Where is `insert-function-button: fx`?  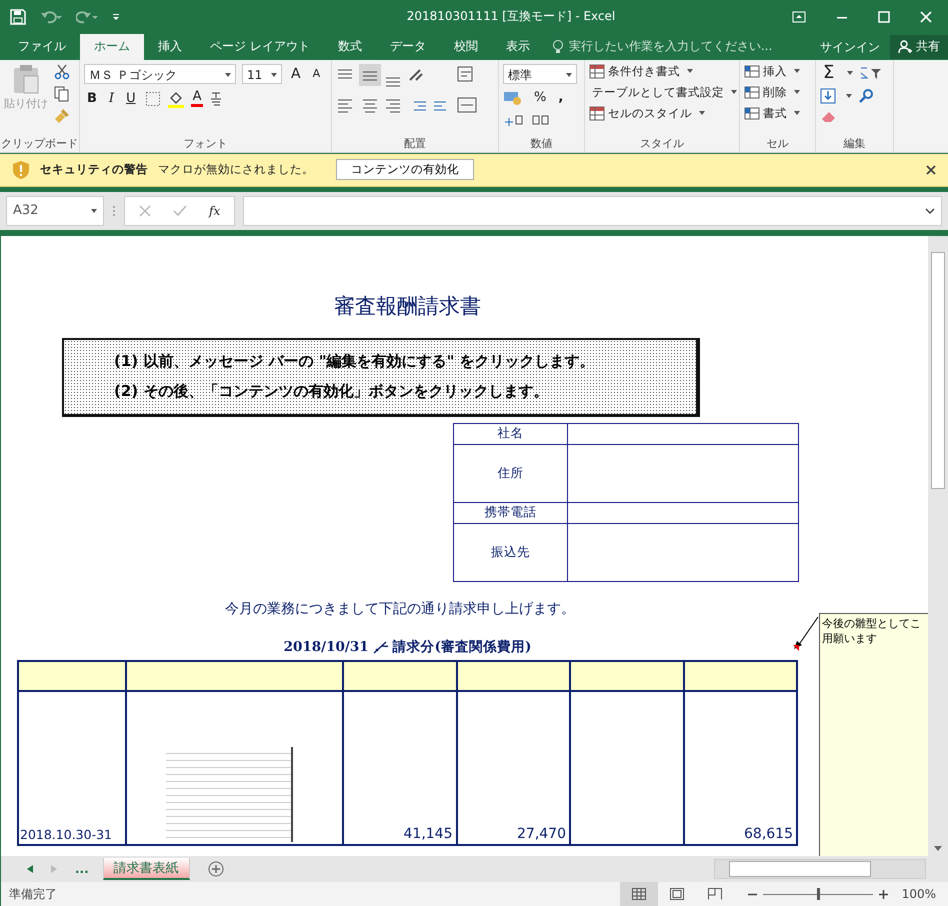
insert-function-button: fx is located at coordinates (214, 211).